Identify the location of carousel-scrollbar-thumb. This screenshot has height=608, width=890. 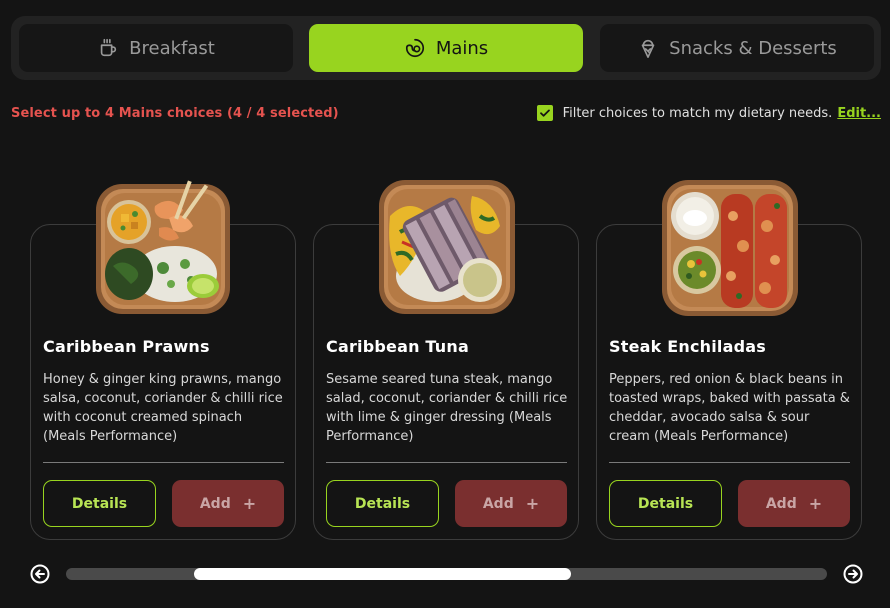
(382, 574).